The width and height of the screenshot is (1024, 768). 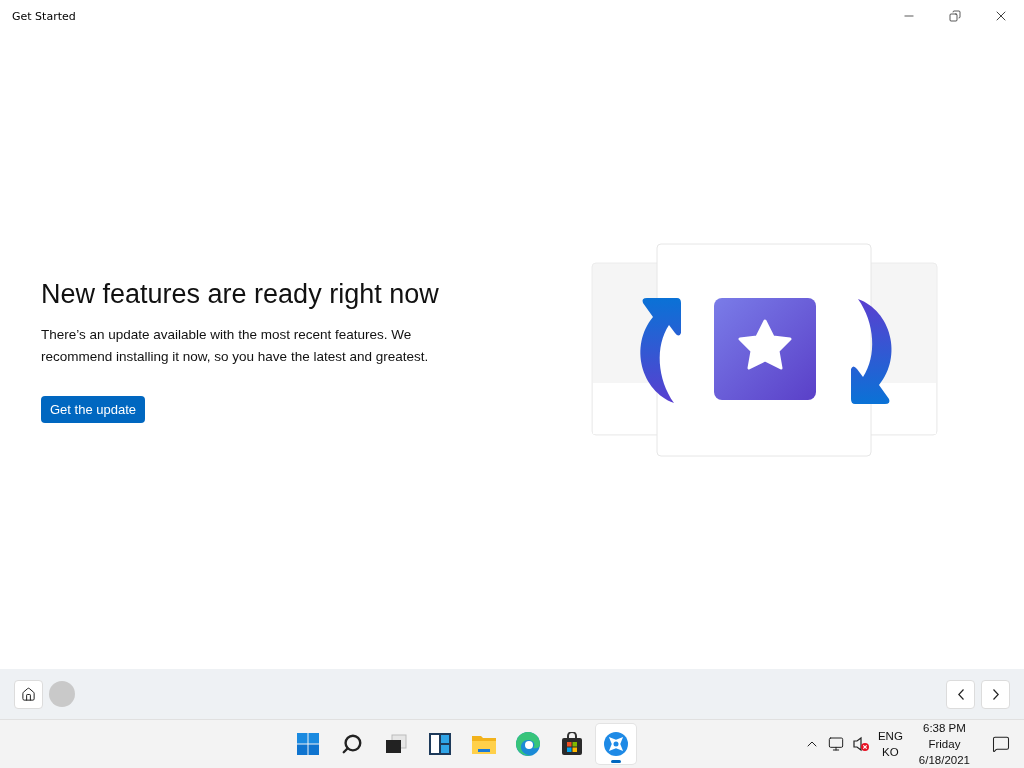 What do you see at coordinates (240, 294) in the screenshot?
I see `page-heading: New features are ready right now` at bounding box center [240, 294].